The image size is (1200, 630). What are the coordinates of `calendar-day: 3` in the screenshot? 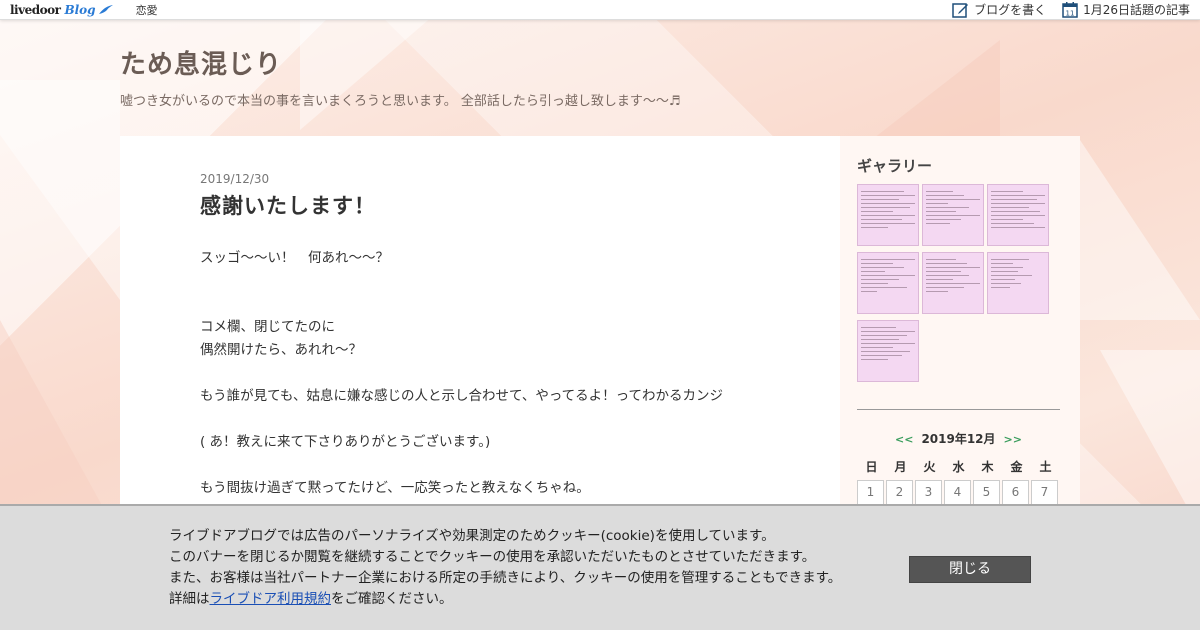 It's located at (928, 492).